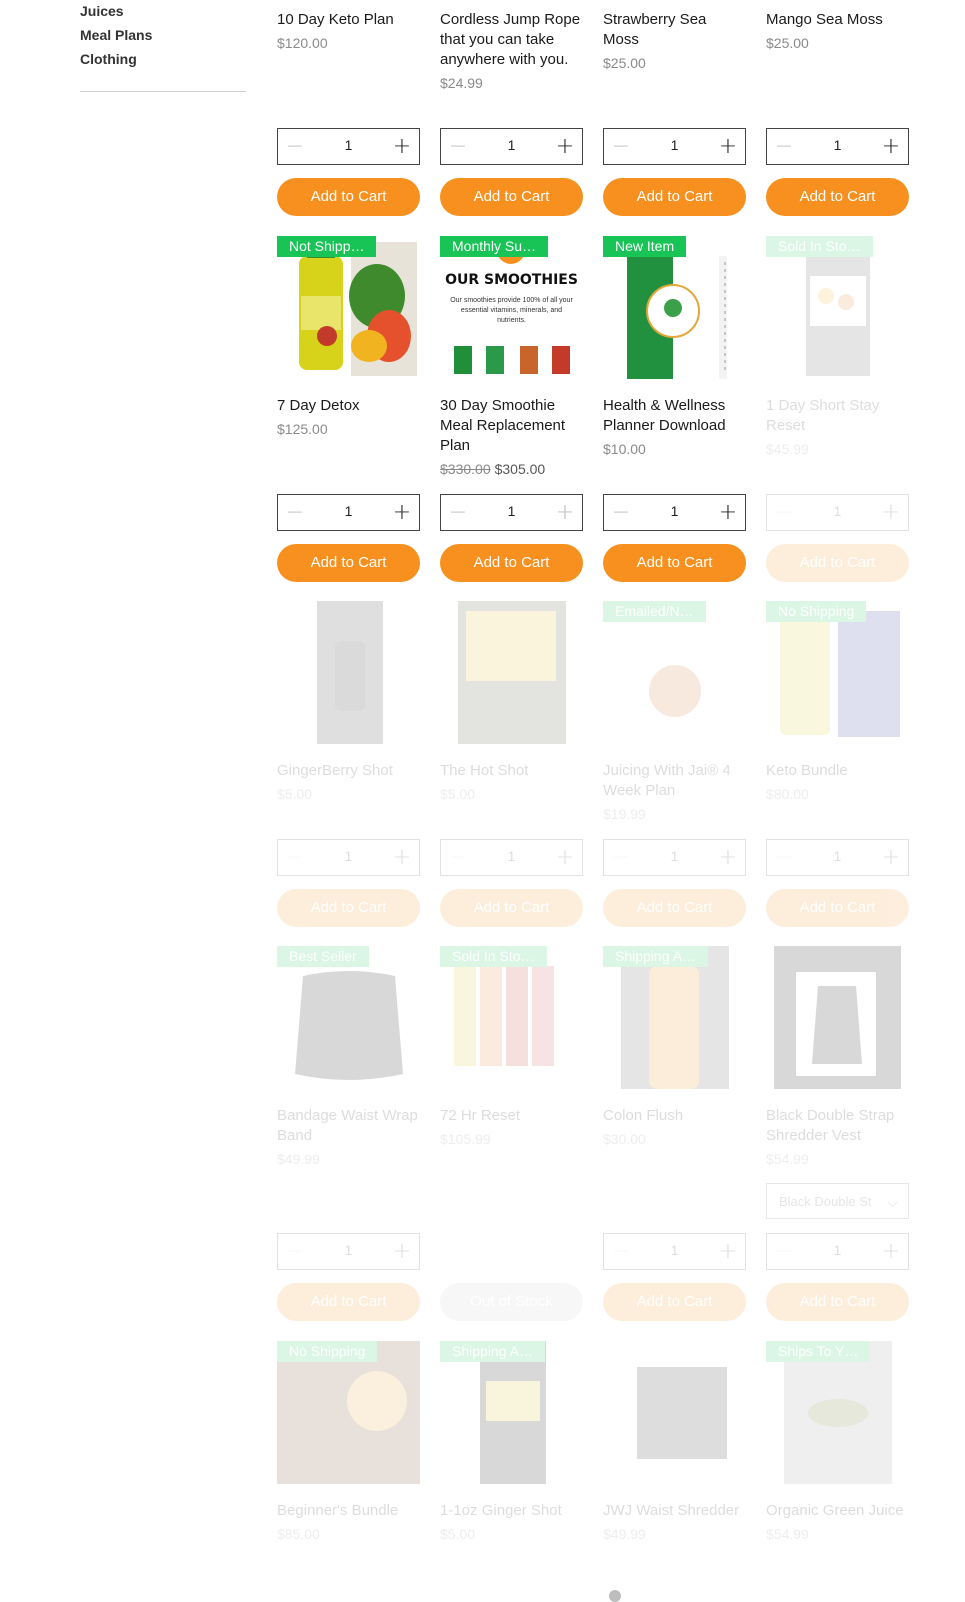 This screenshot has width=965, height=1602. Describe the element at coordinates (837, 1522) in the screenshot. I see `product-name: Organic Green Juice $54.99` at that location.